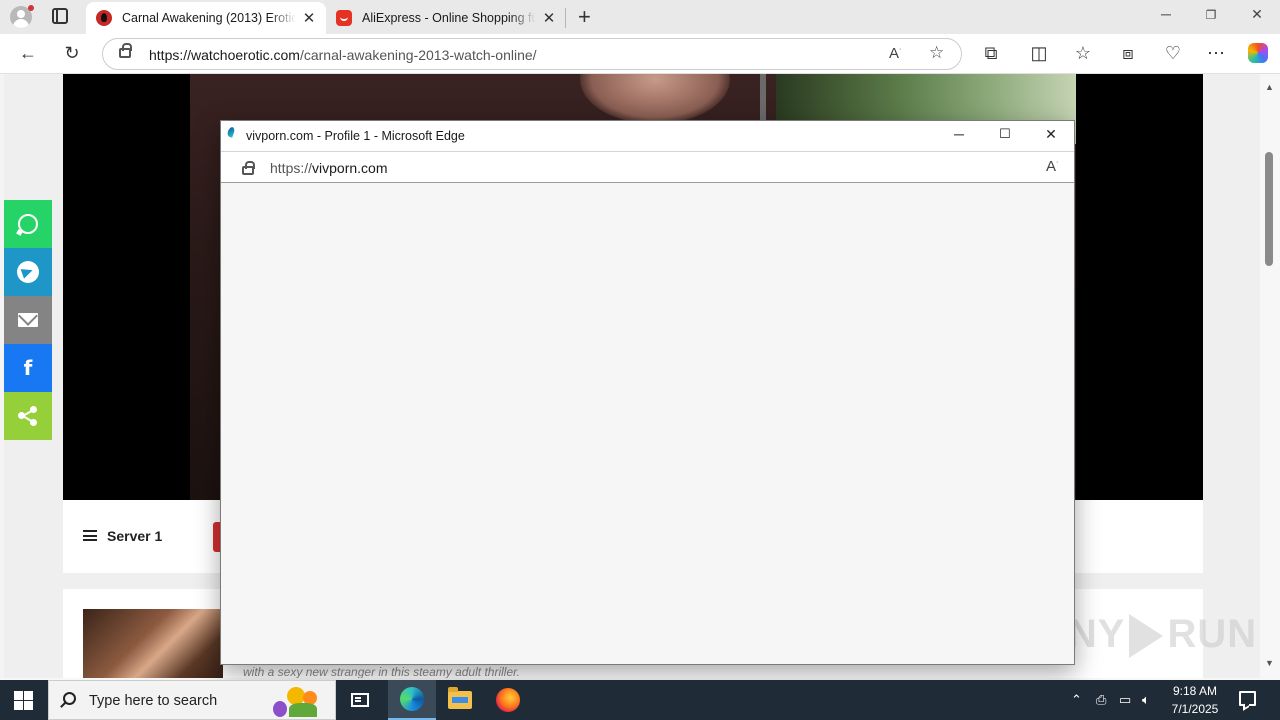 The image size is (1280, 720). What do you see at coordinates (1076, 700) in the screenshot?
I see `show-hidden-icons-chevron-icon: ⌃` at bounding box center [1076, 700].